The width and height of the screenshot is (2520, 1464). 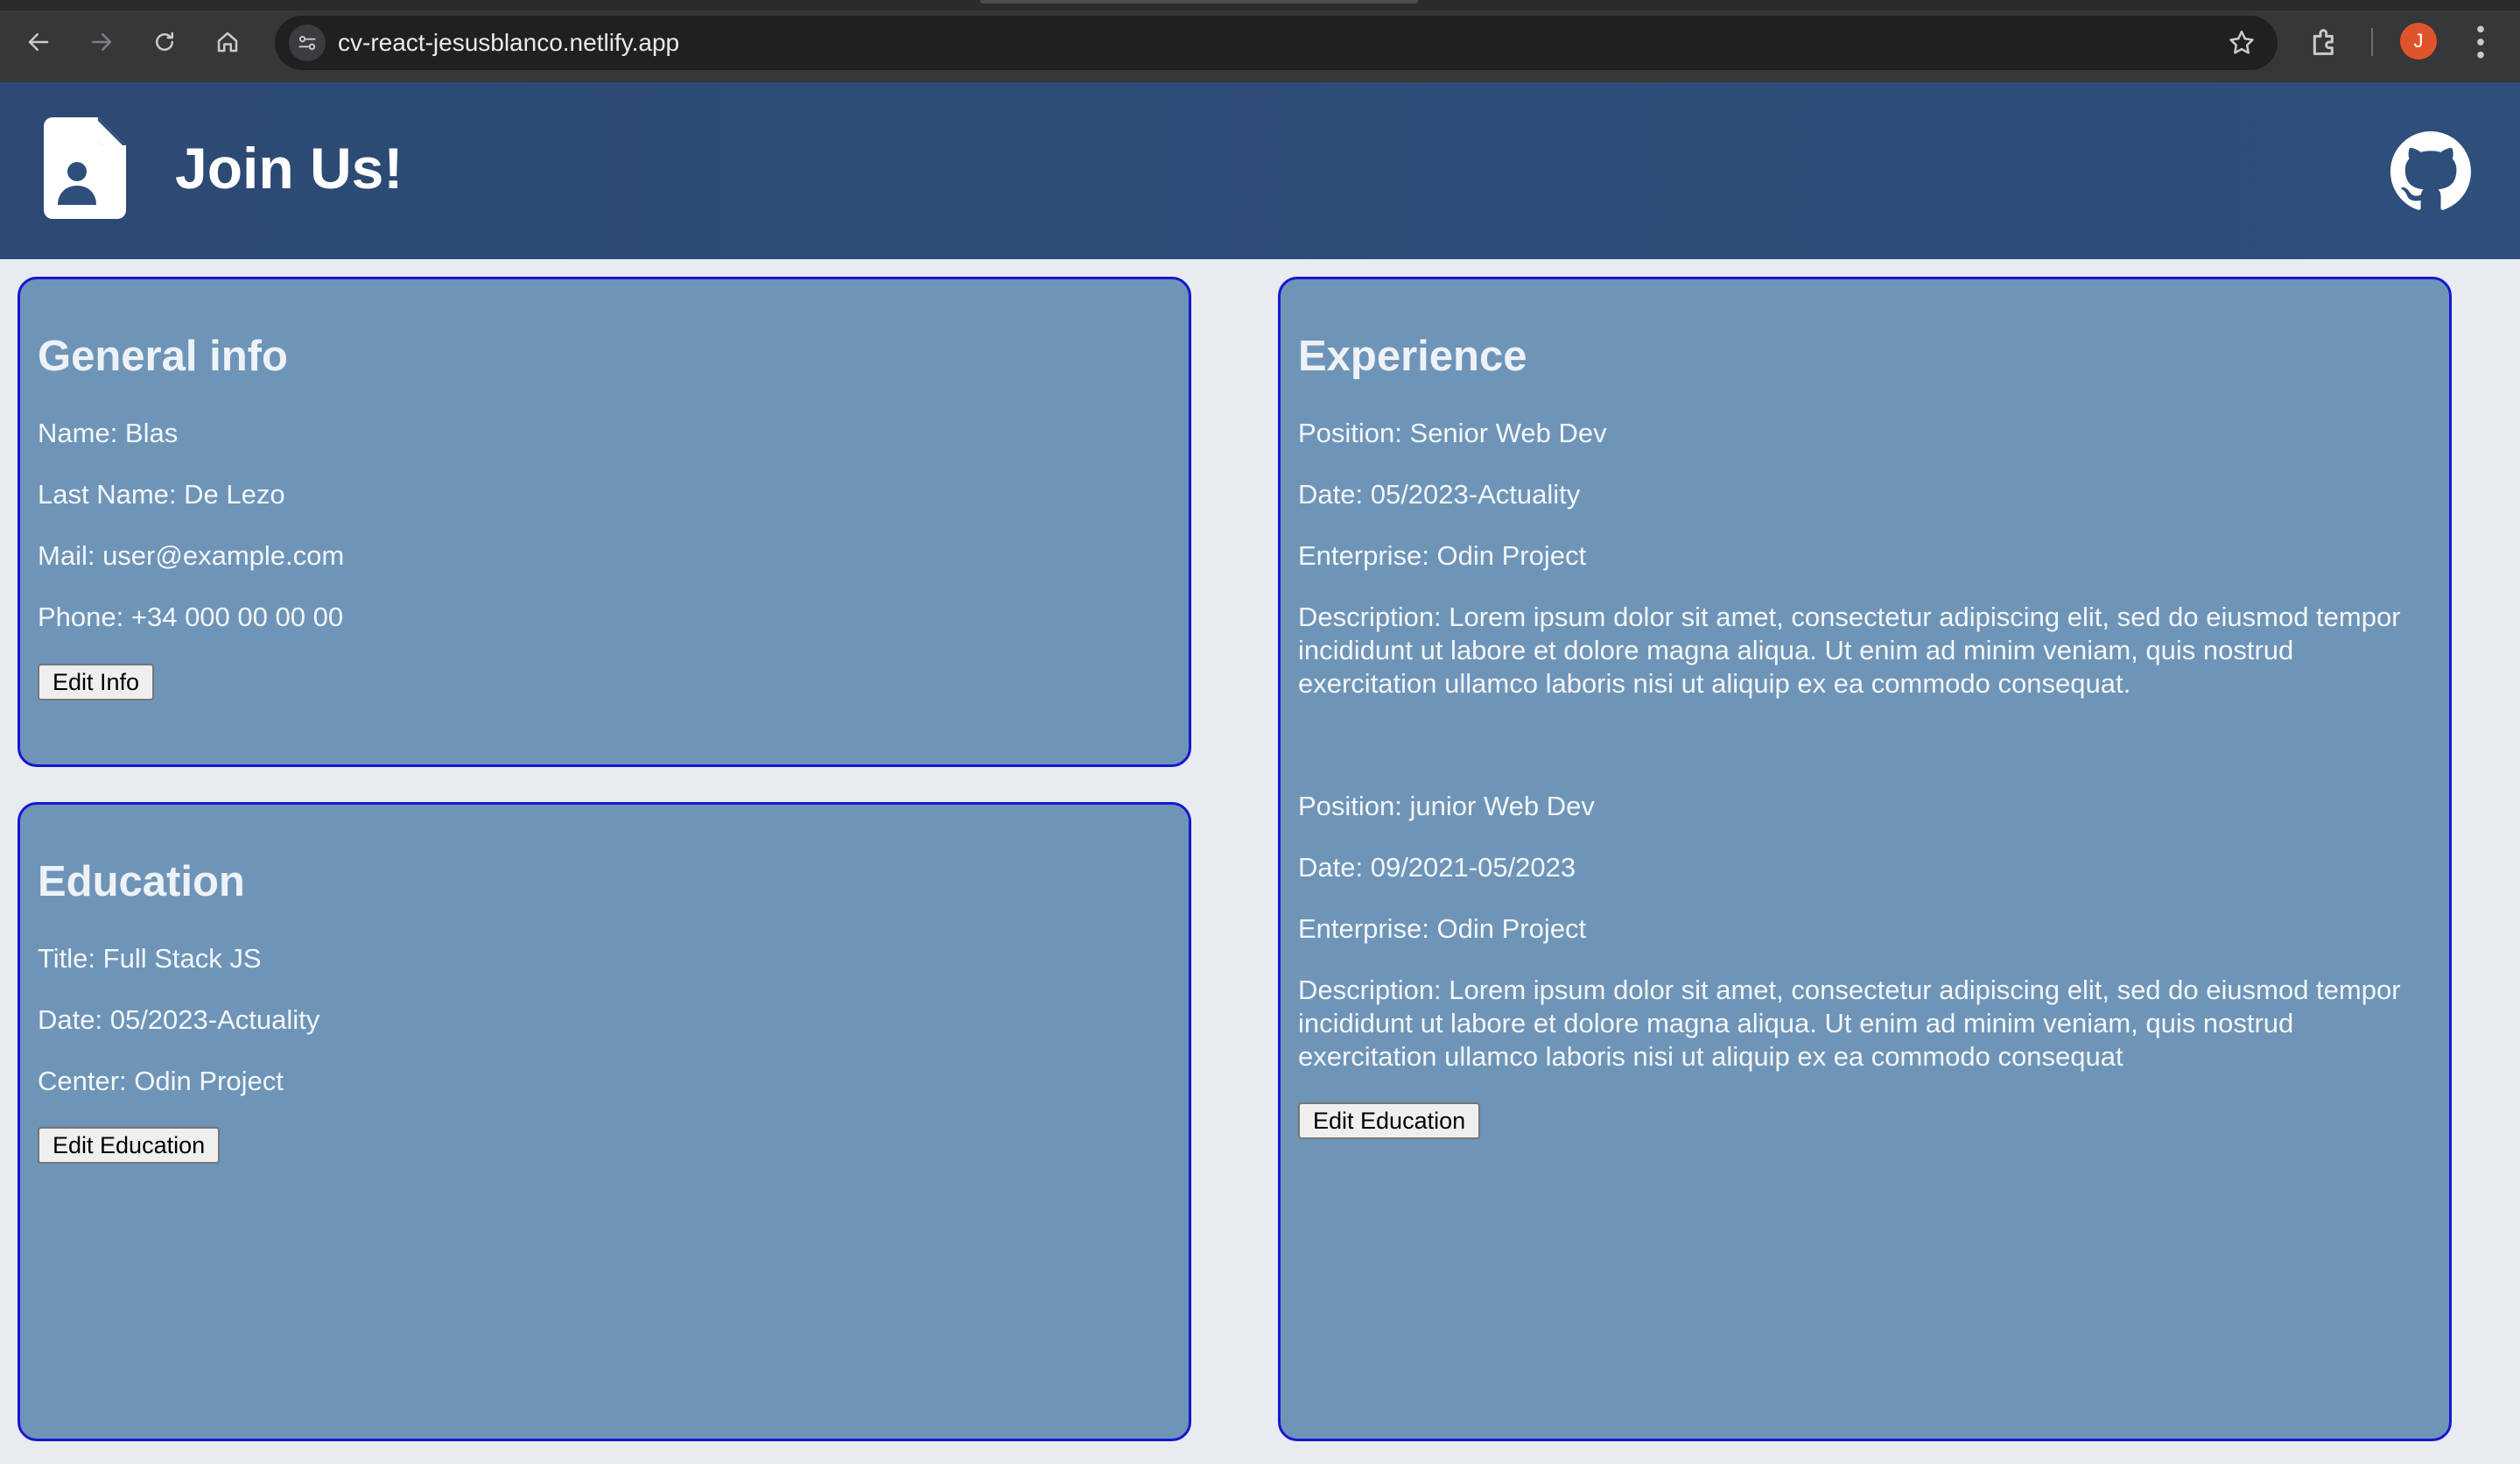 I want to click on general-phone: Phone: +34 000 00 00 00, so click(x=191, y=617).